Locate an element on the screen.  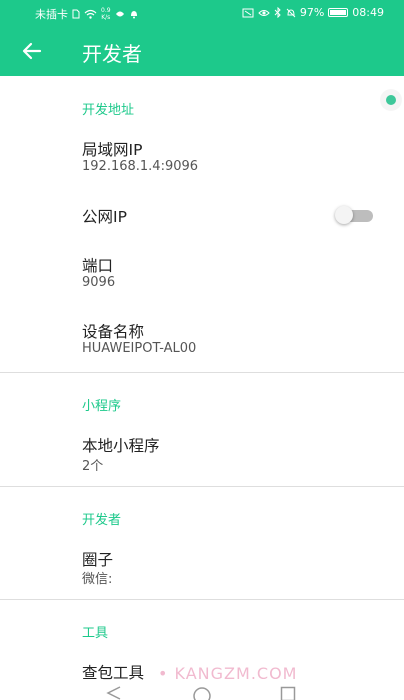
battery-percent: 97% is located at coordinates (312, 12).